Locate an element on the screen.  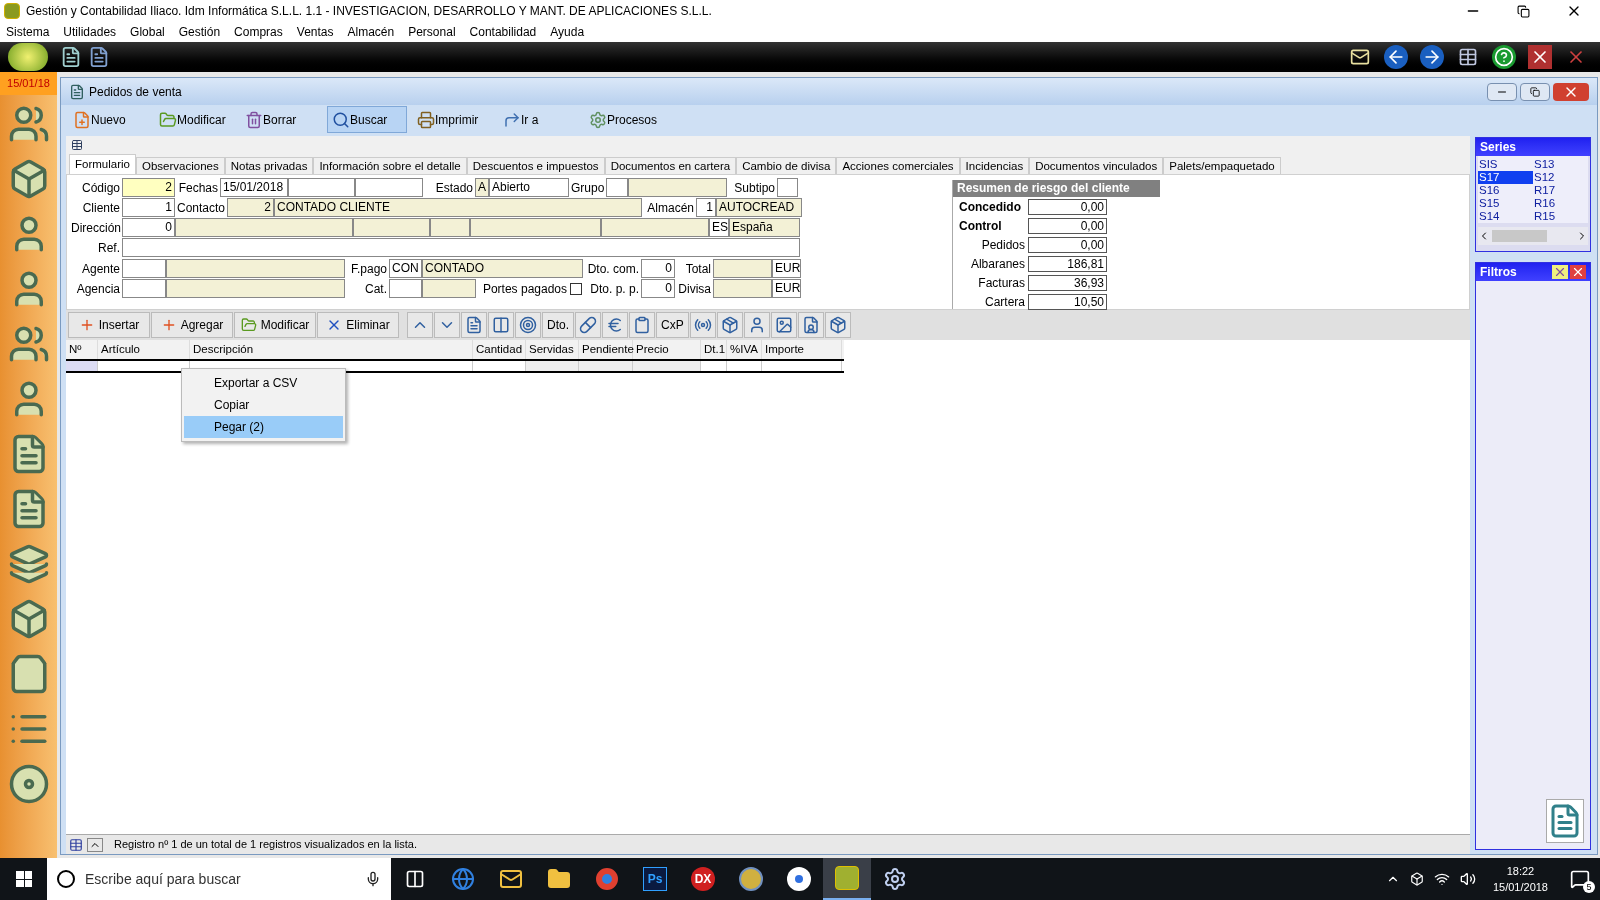
column-header: %IVA is located at coordinates (744, 349).